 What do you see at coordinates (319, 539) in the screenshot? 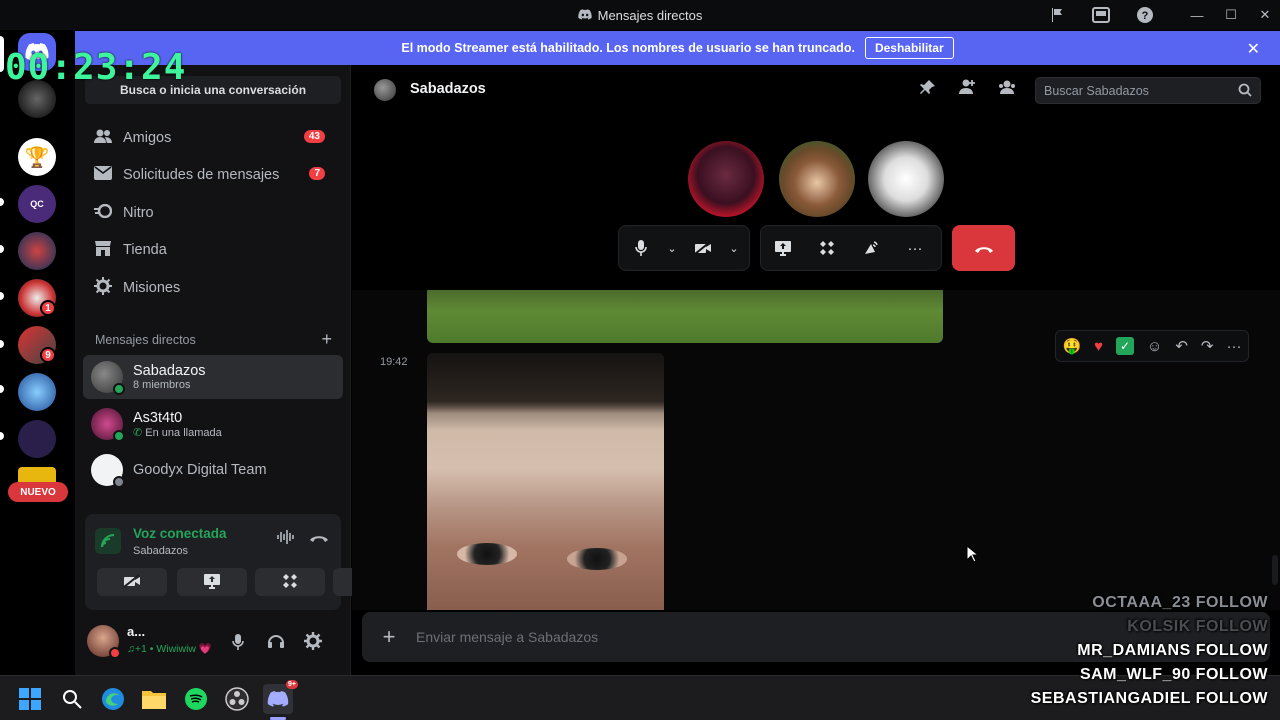
I see `disconnect-icon` at bounding box center [319, 539].